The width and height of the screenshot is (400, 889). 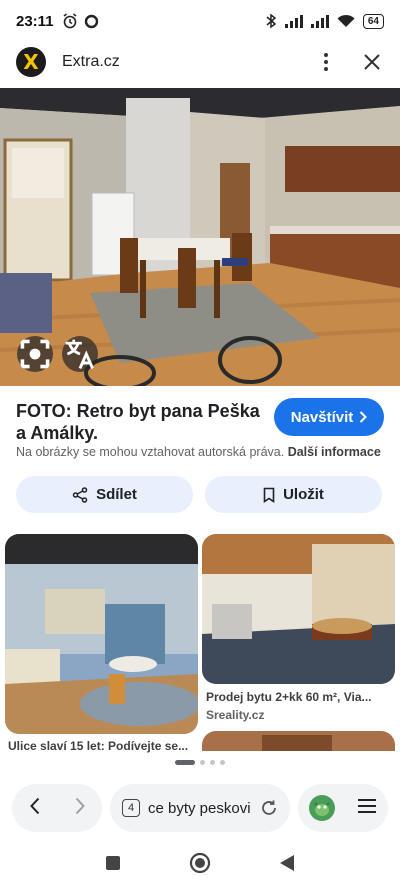 I want to click on clock: 23:11, so click(x=35, y=21).